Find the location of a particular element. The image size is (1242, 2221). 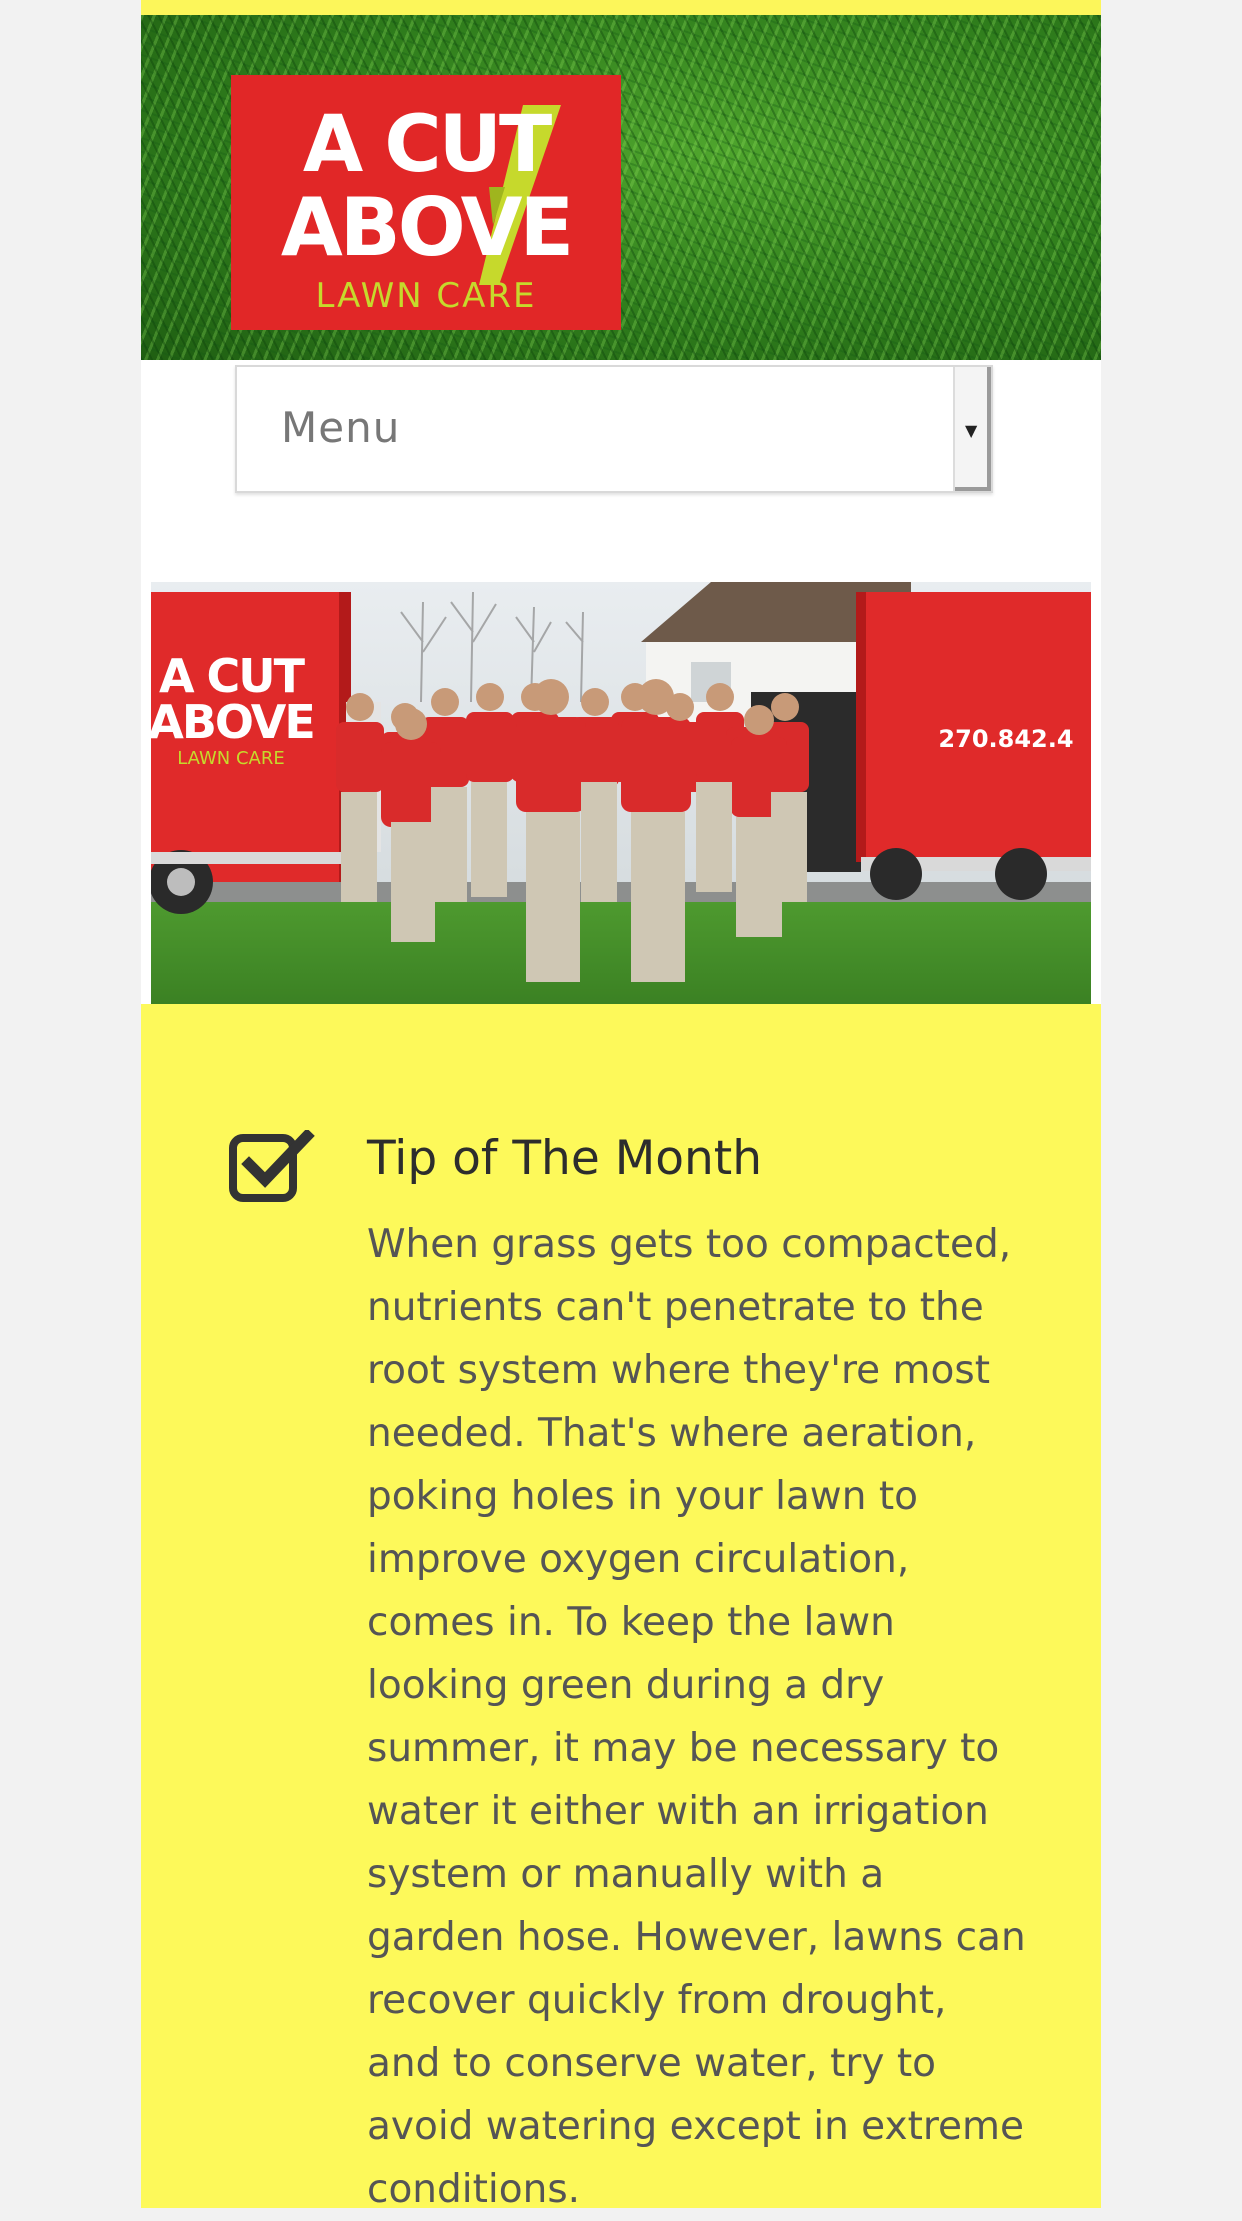

team-group is located at coordinates (572, 830).